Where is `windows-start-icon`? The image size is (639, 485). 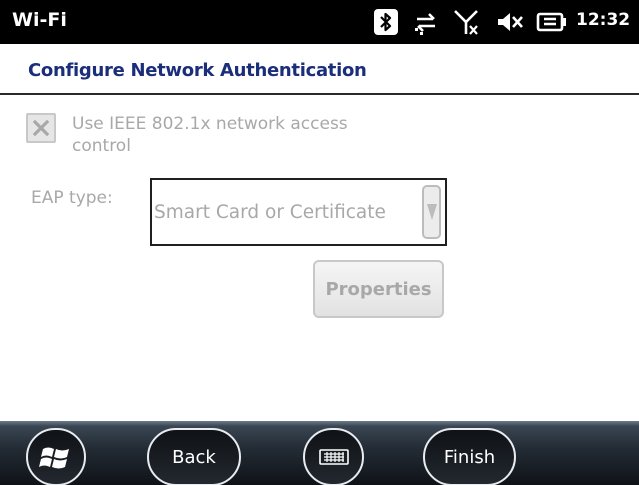 windows-start-icon is located at coordinates (54, 458).